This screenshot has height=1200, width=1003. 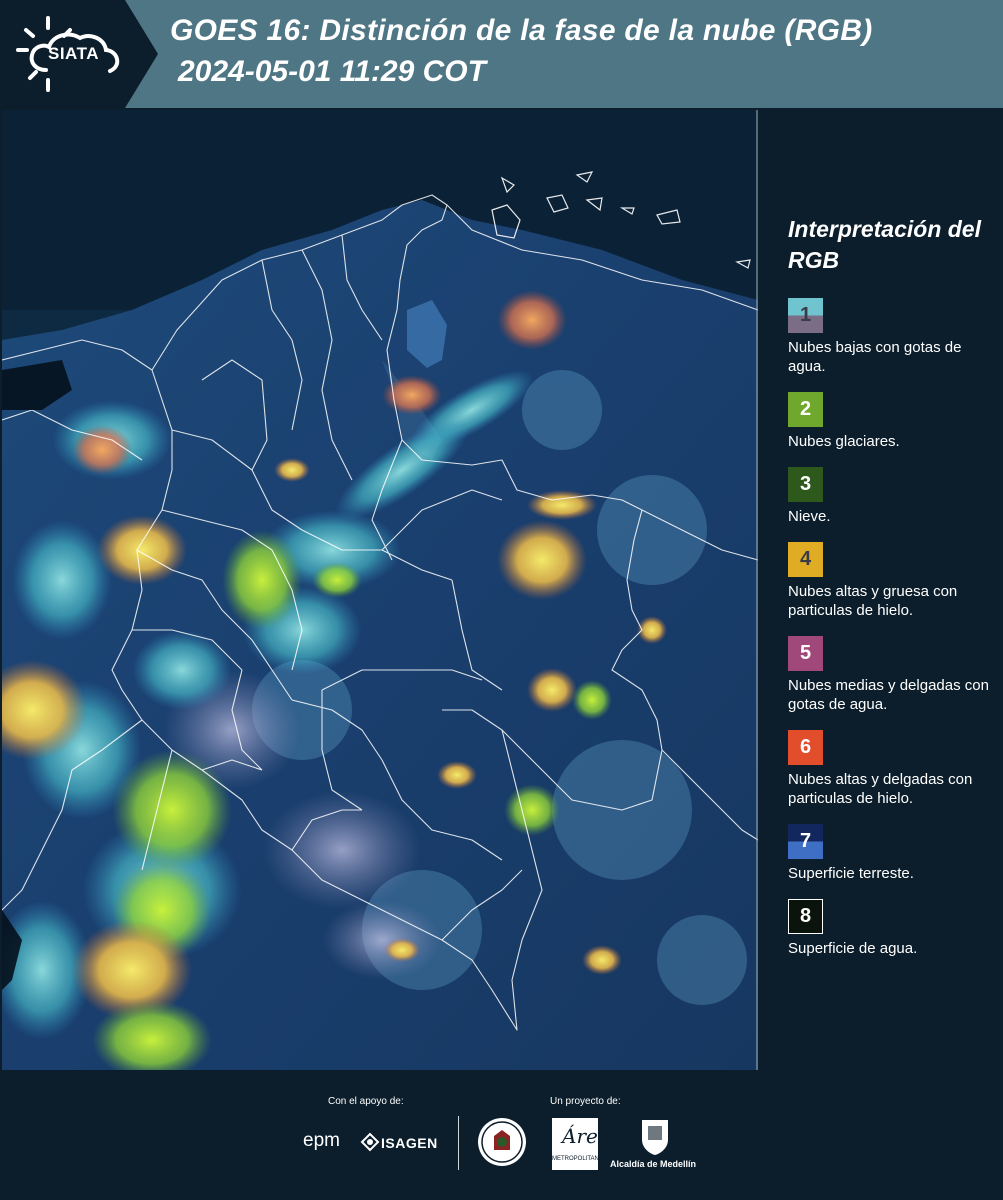 I want to click on legend-number: 3, so click(x=805, y=484).